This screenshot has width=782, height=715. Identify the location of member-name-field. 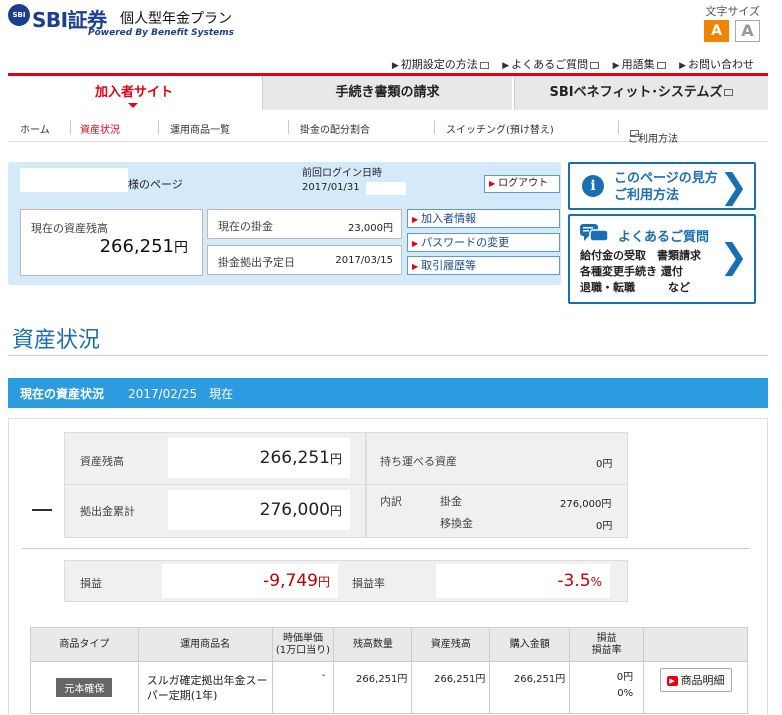
(74, 180).